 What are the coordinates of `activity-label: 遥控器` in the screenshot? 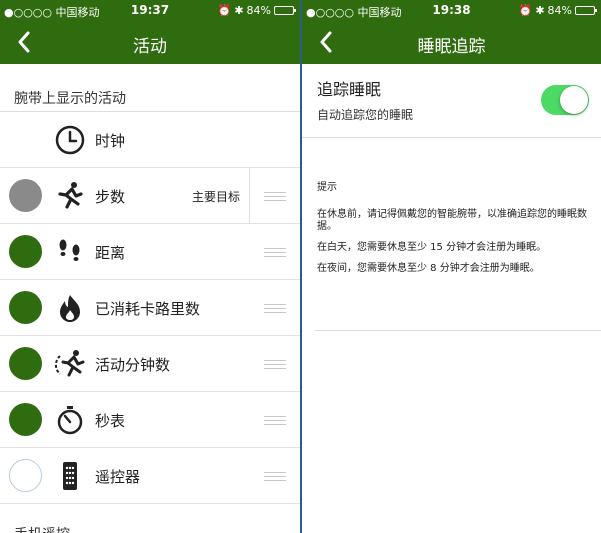 It's located at (118, 477).